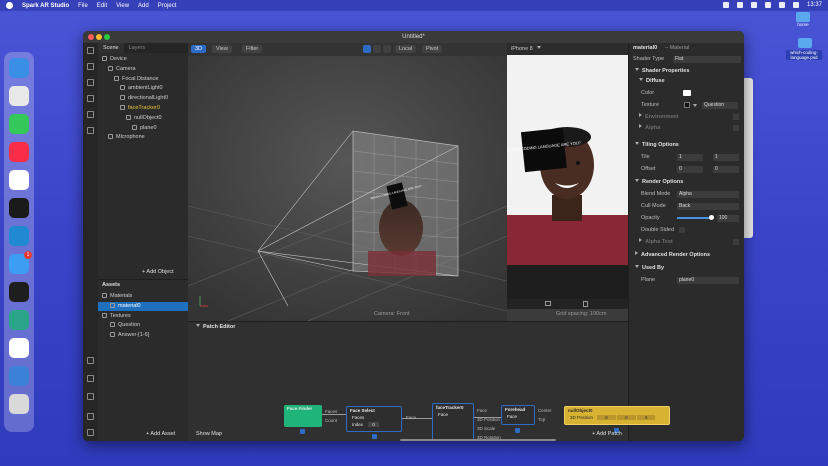  I want to click on shader-properties-heading: Shader Properties, so click(665, 71).